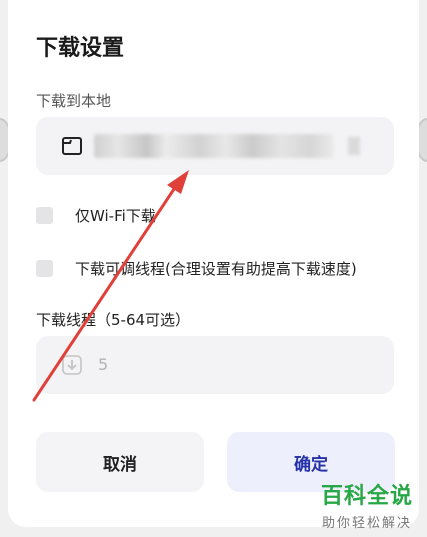 The height and width of the screenshot is (537, 427). What do you see at coordinates (366, 523) in the screenshot?
I see `watermark-subtitle: 助你轻松解决` at bounding box center [366, 523].